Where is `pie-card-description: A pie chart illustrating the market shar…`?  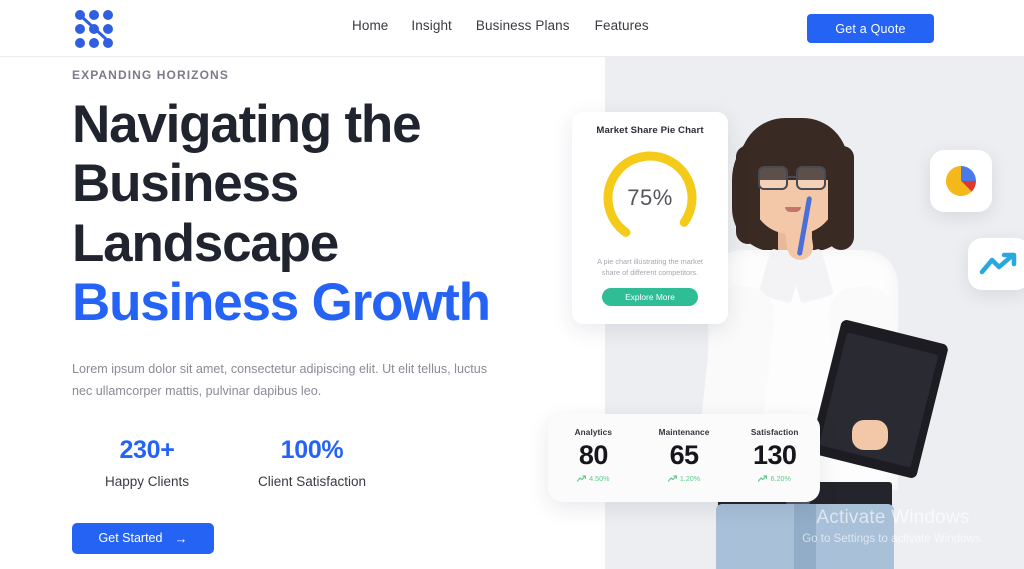
pie-card-description: A pie chart illustrating the market shar… is located at coordinates (650, 267).